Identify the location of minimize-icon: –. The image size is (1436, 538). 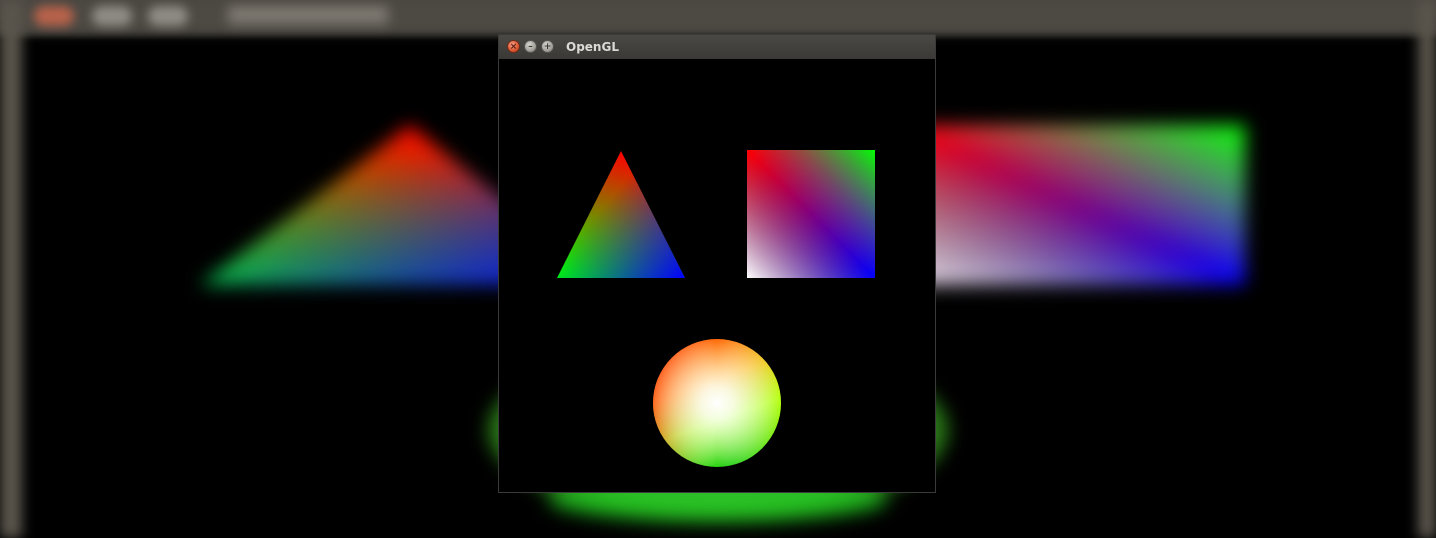
(530, 47).